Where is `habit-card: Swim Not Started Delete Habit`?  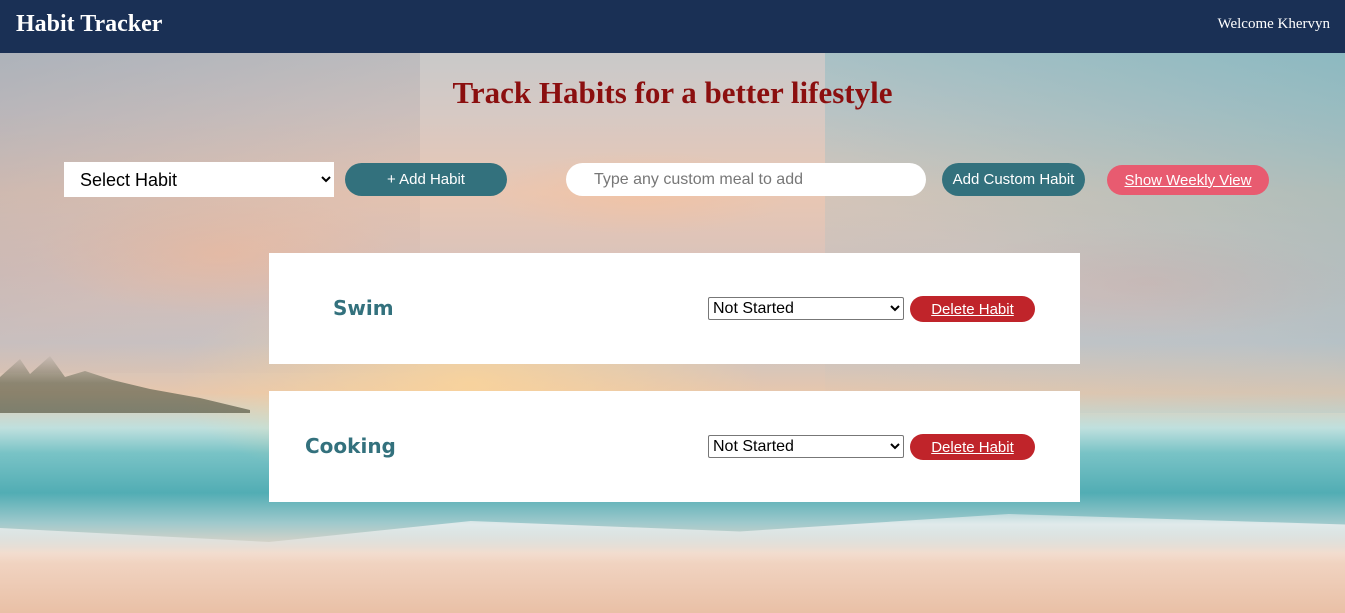 habit-card: Swim Not Started Delete Habit is located at coordinates (674, 308).